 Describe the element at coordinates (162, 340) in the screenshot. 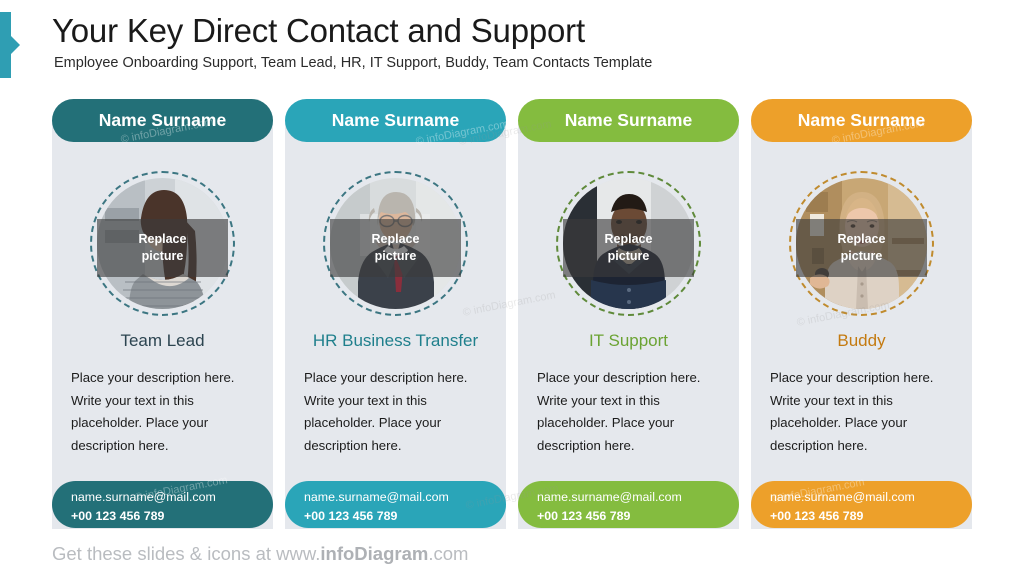

I see `card-role-title: Team Lead` at that location.